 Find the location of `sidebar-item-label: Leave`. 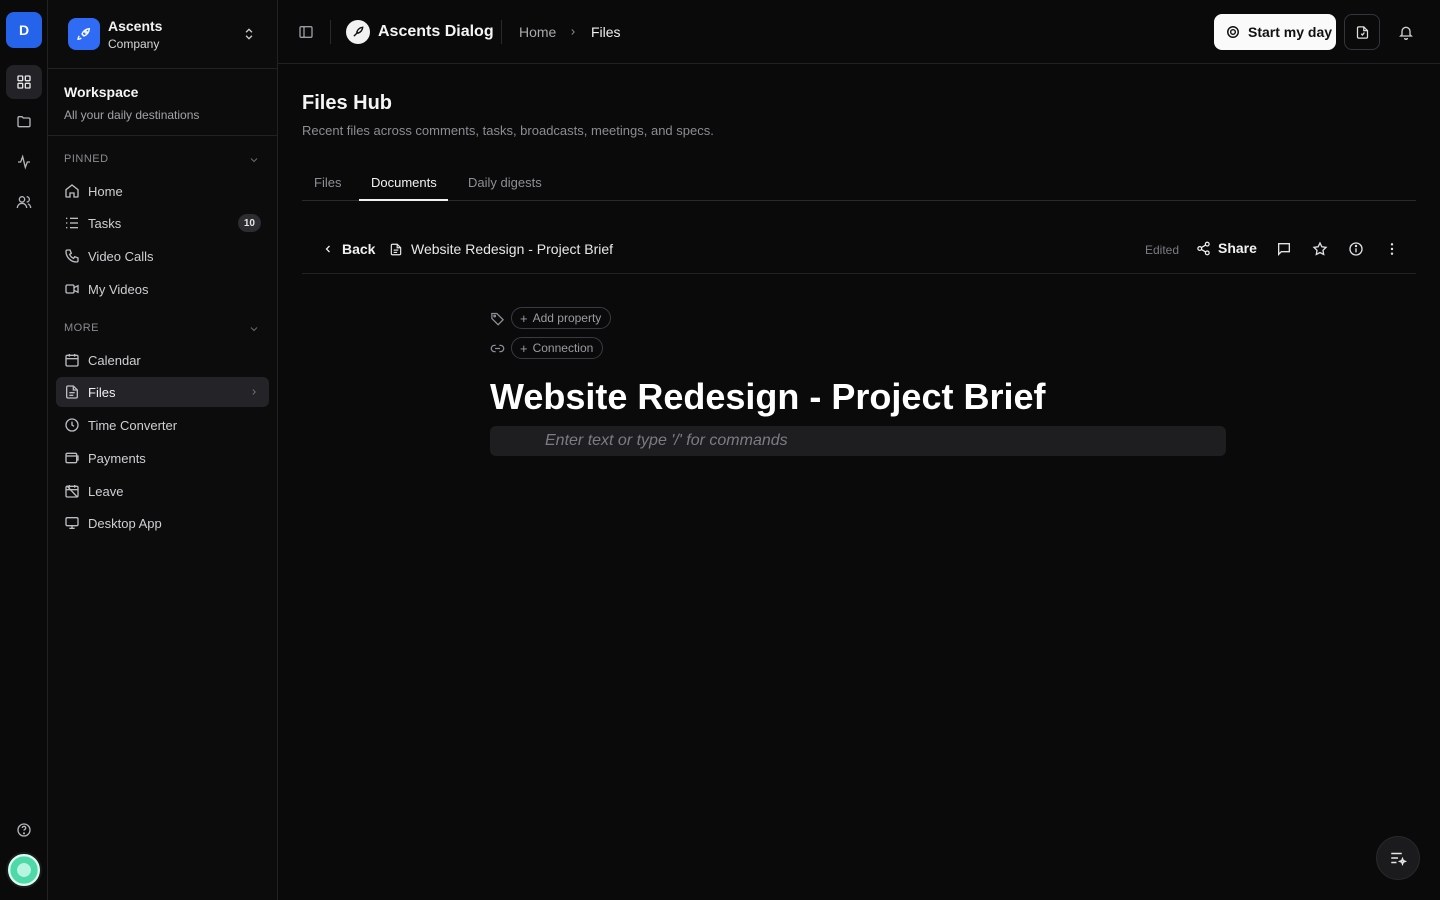

sidebar-item-label: Leave is located at coordinates (106, 491).